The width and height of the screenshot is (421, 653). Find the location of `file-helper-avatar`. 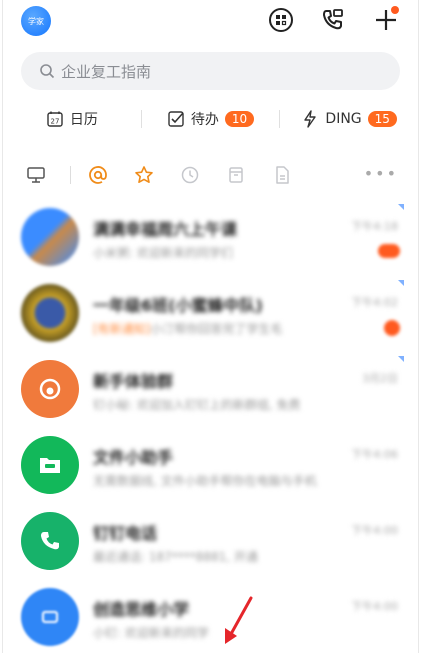

file-helper-avatar is located at coordinates (50, 465).